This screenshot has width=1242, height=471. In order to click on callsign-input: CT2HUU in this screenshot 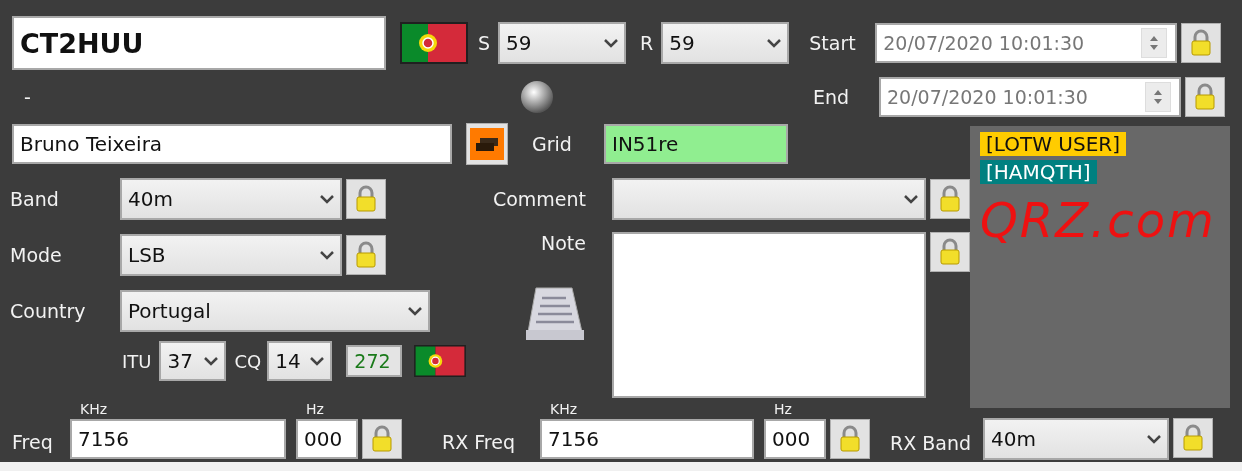, I will do `click(199, 43)`.